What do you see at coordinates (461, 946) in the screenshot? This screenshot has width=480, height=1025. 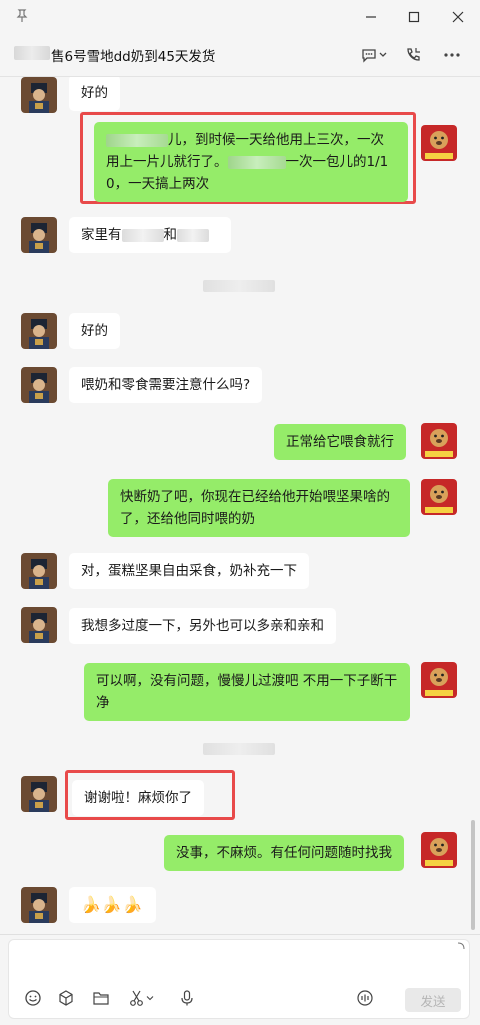 I see `resize-corner-icon` at bounding box center [461, 946].